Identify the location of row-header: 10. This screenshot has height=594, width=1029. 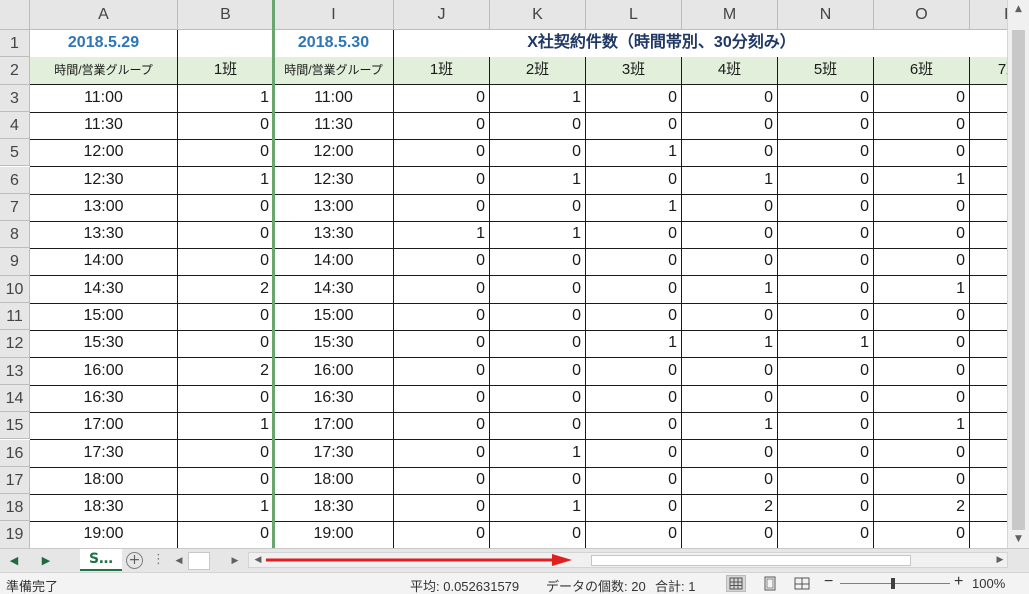
(15, 289).